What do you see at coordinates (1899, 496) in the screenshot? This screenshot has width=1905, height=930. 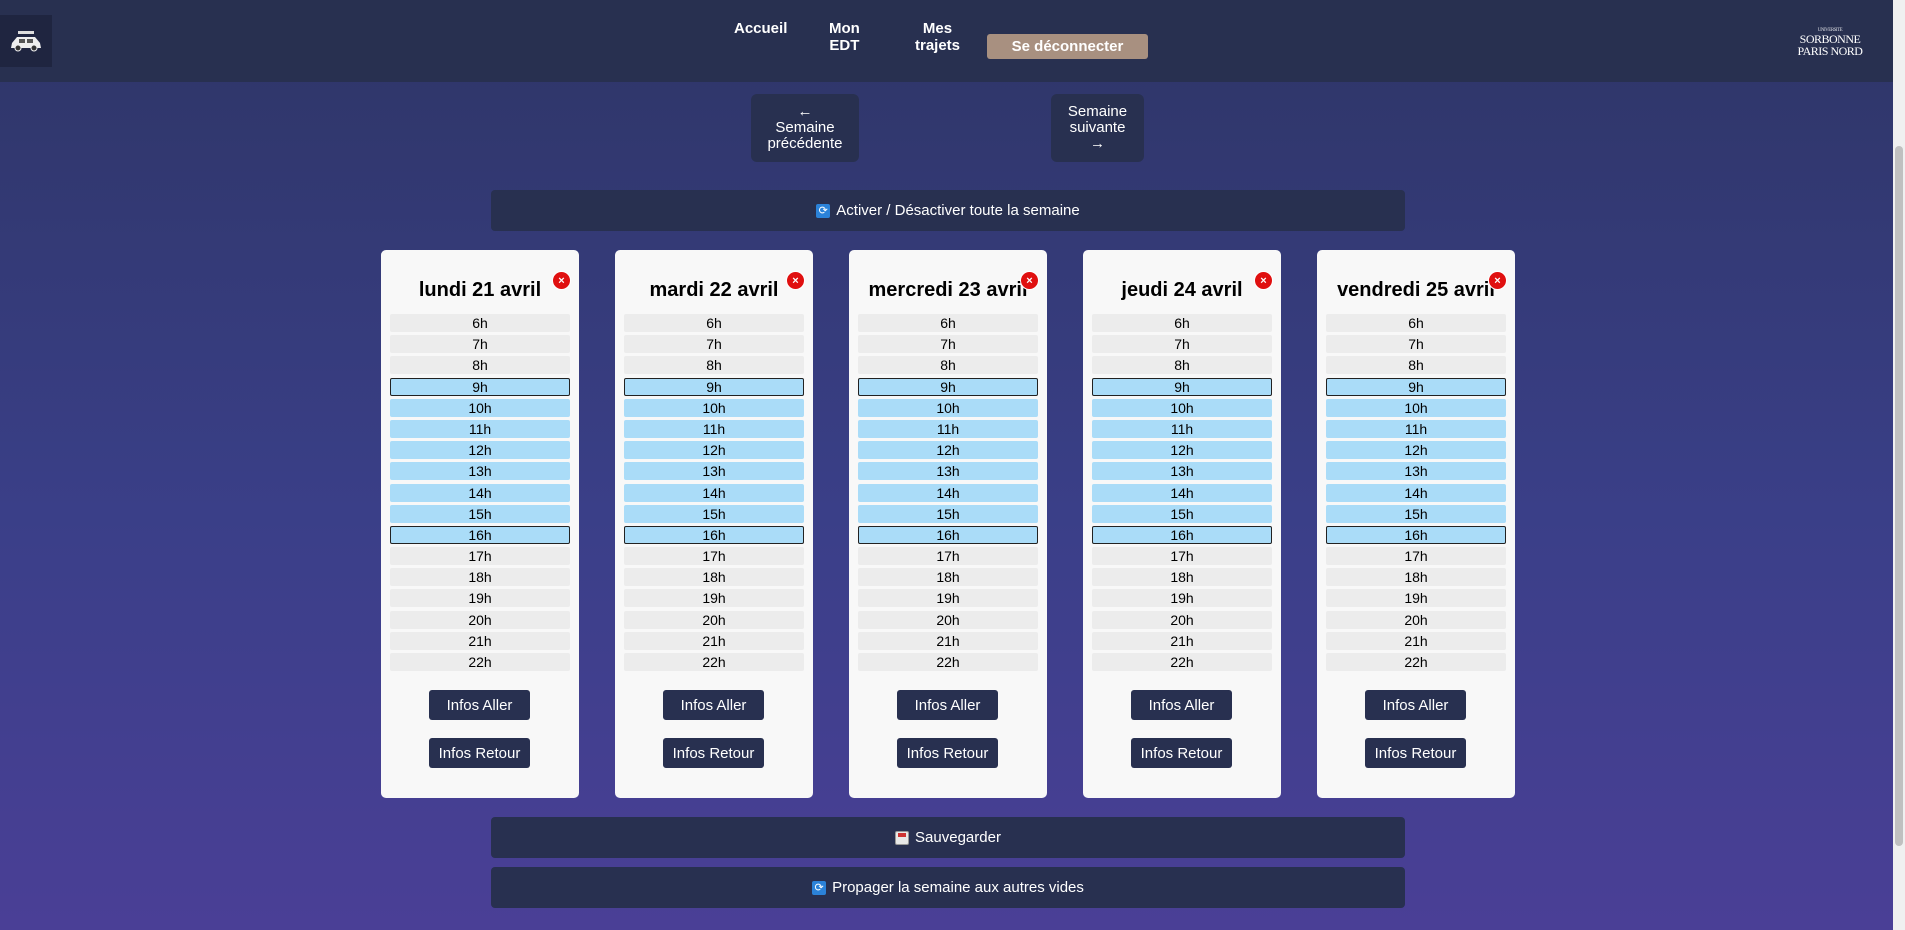 I see `scrollbar-thumb` at bounding box center [1899, 496].